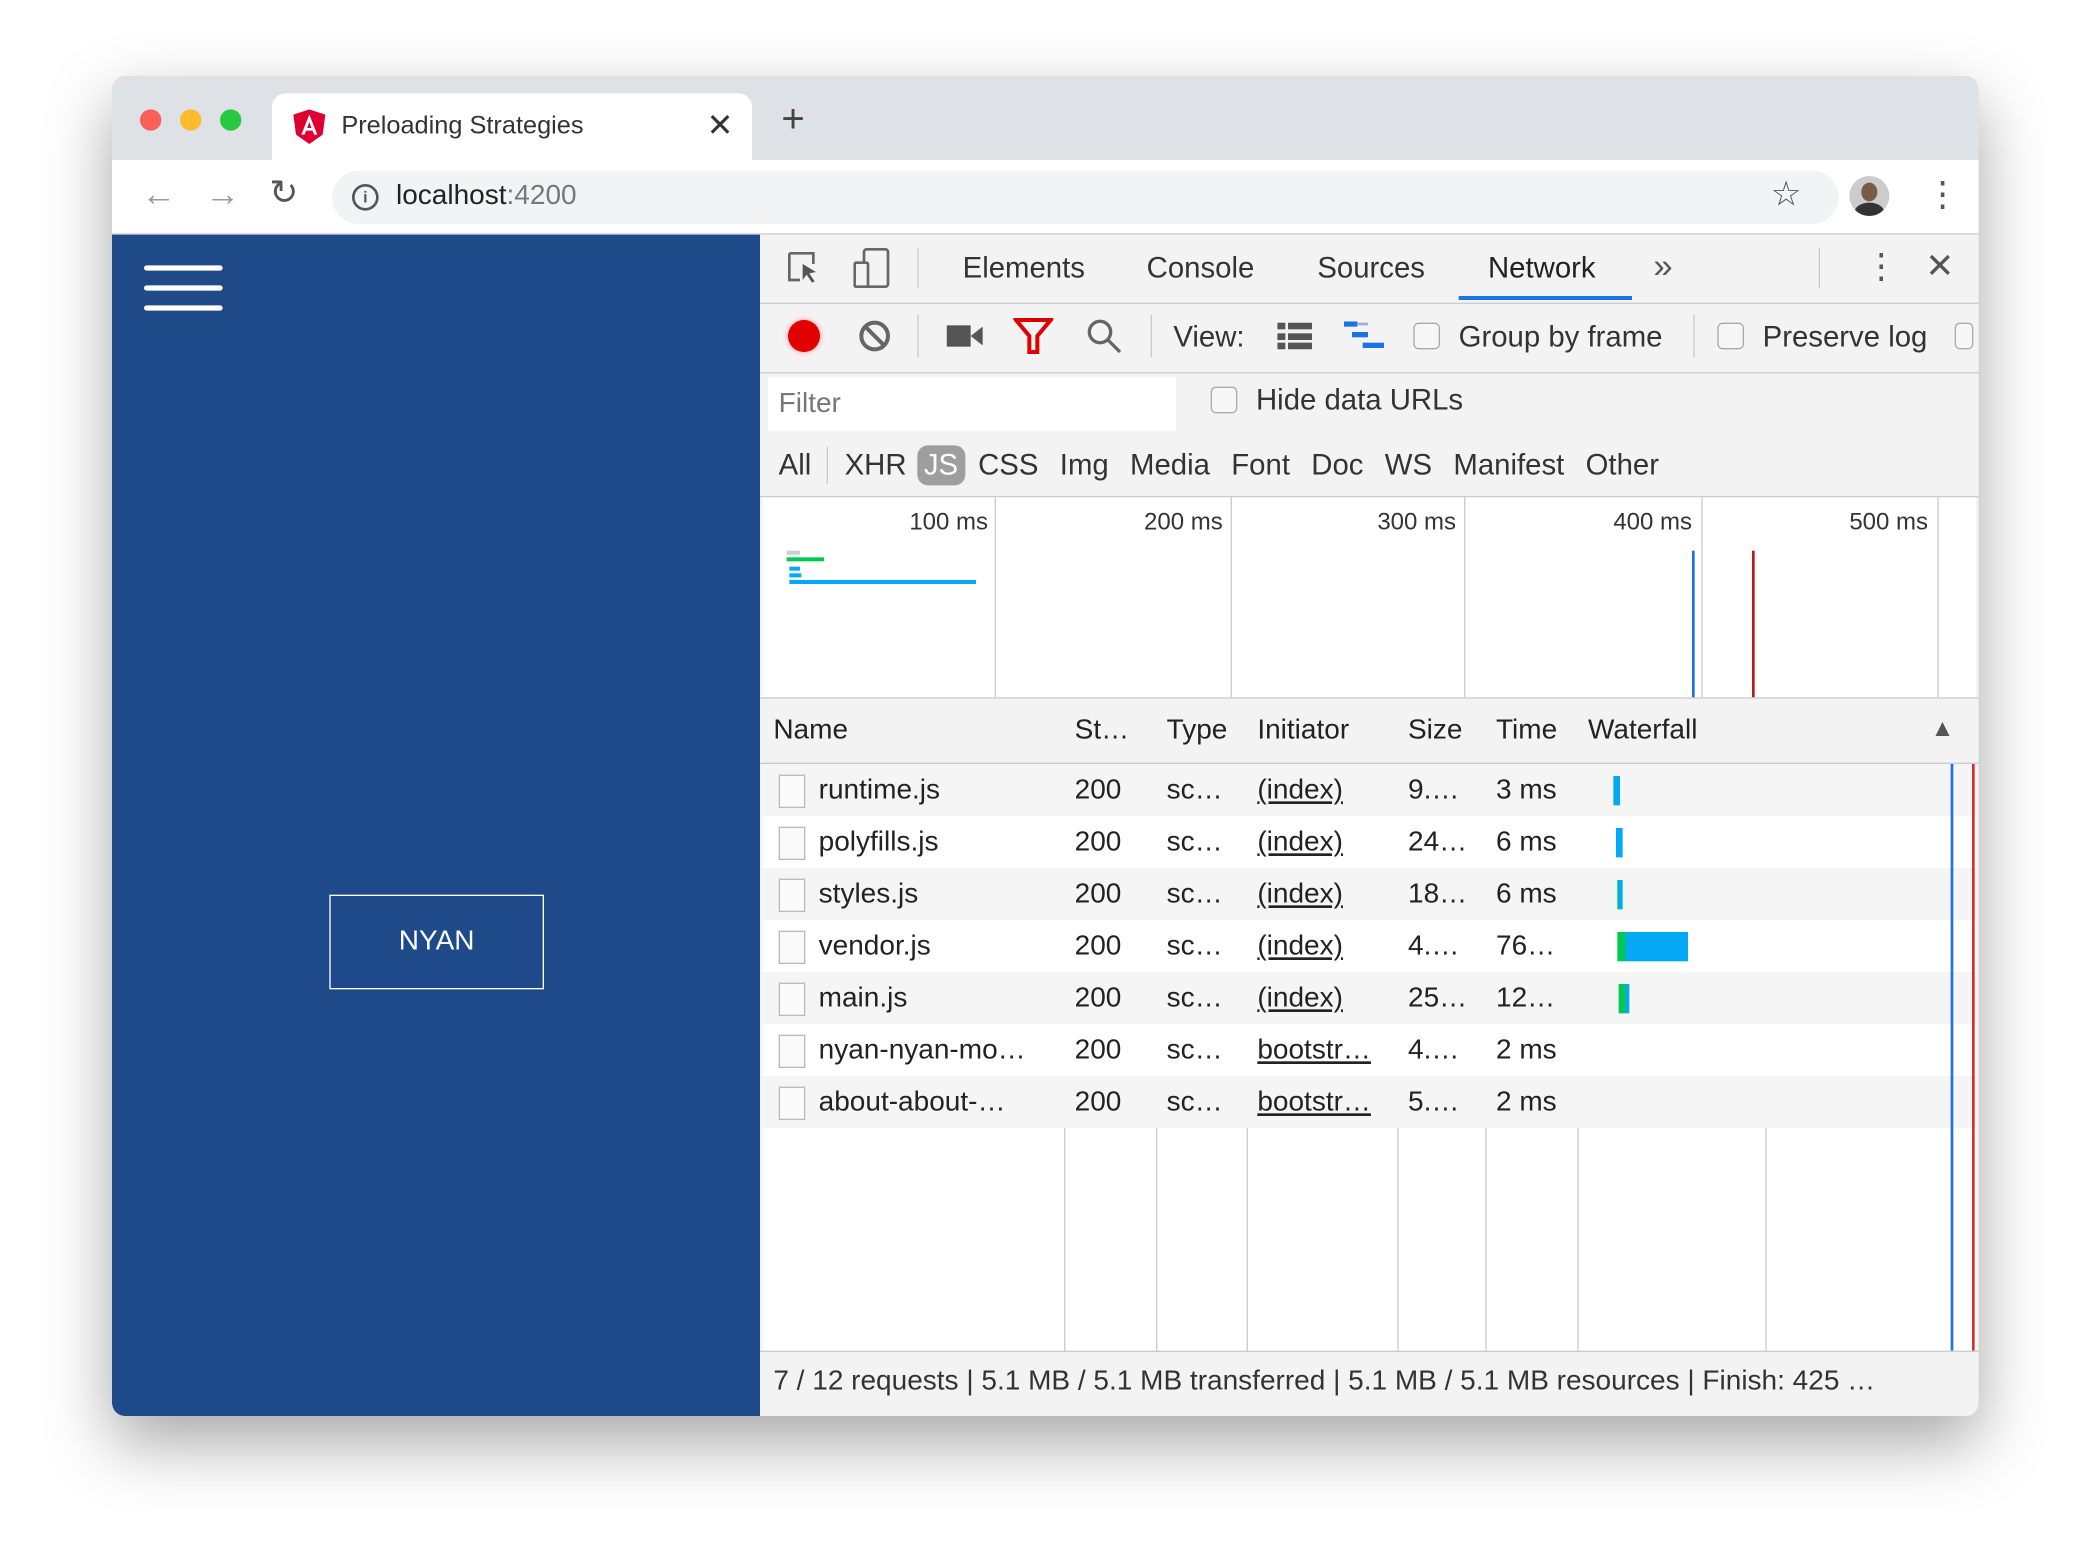  Describe the element at coordinates (1369, 893) in the screenshot. I see `table-row: styles.js 200 sc… (index) 18… 6 ms` at that location.